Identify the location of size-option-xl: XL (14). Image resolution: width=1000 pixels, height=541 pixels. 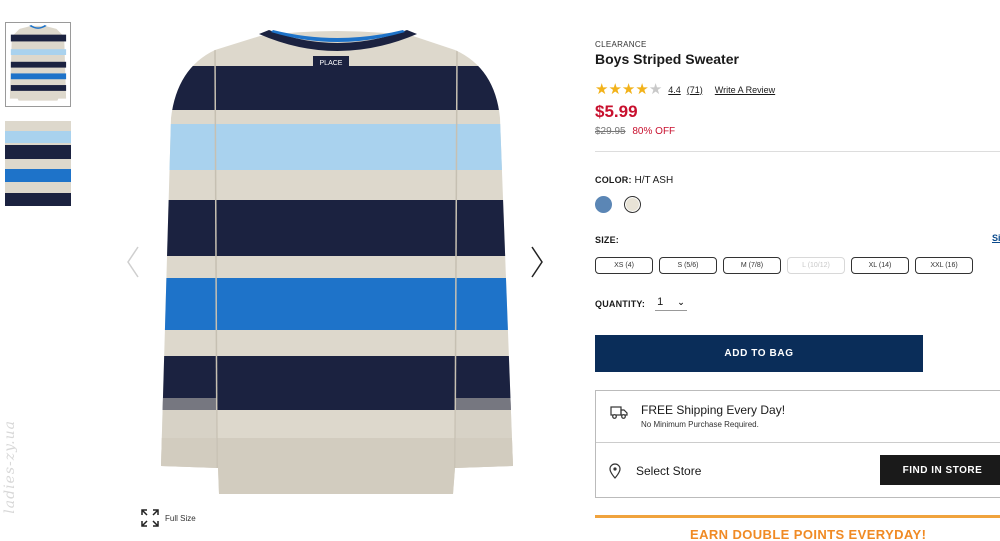
(880, 265).